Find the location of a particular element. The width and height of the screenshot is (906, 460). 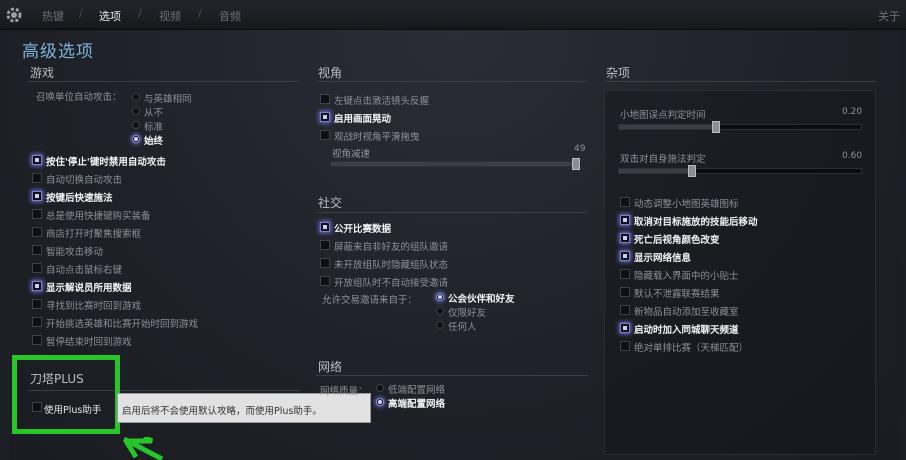

camera-slider-value: 49 is located at coordinates (580, 149).